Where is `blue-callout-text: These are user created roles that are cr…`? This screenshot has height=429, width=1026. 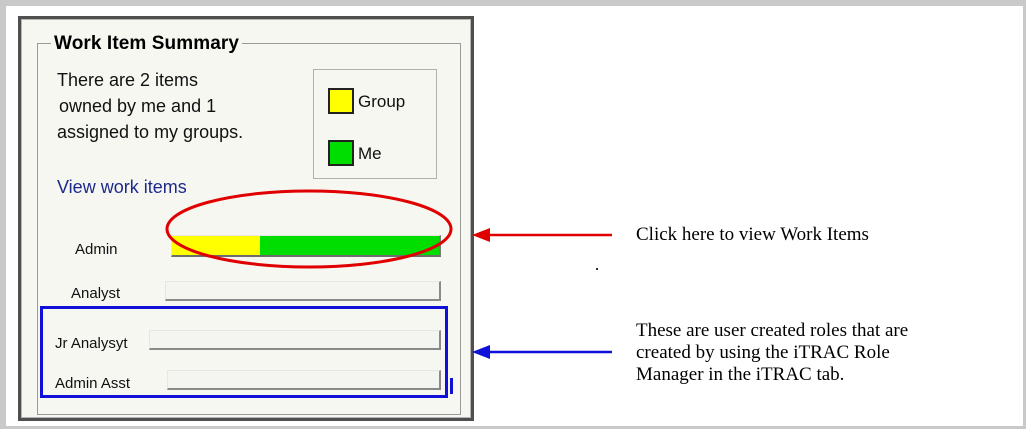
blue-callout-text: These are user created roles that are cr… is located at coordinates (772, 353).